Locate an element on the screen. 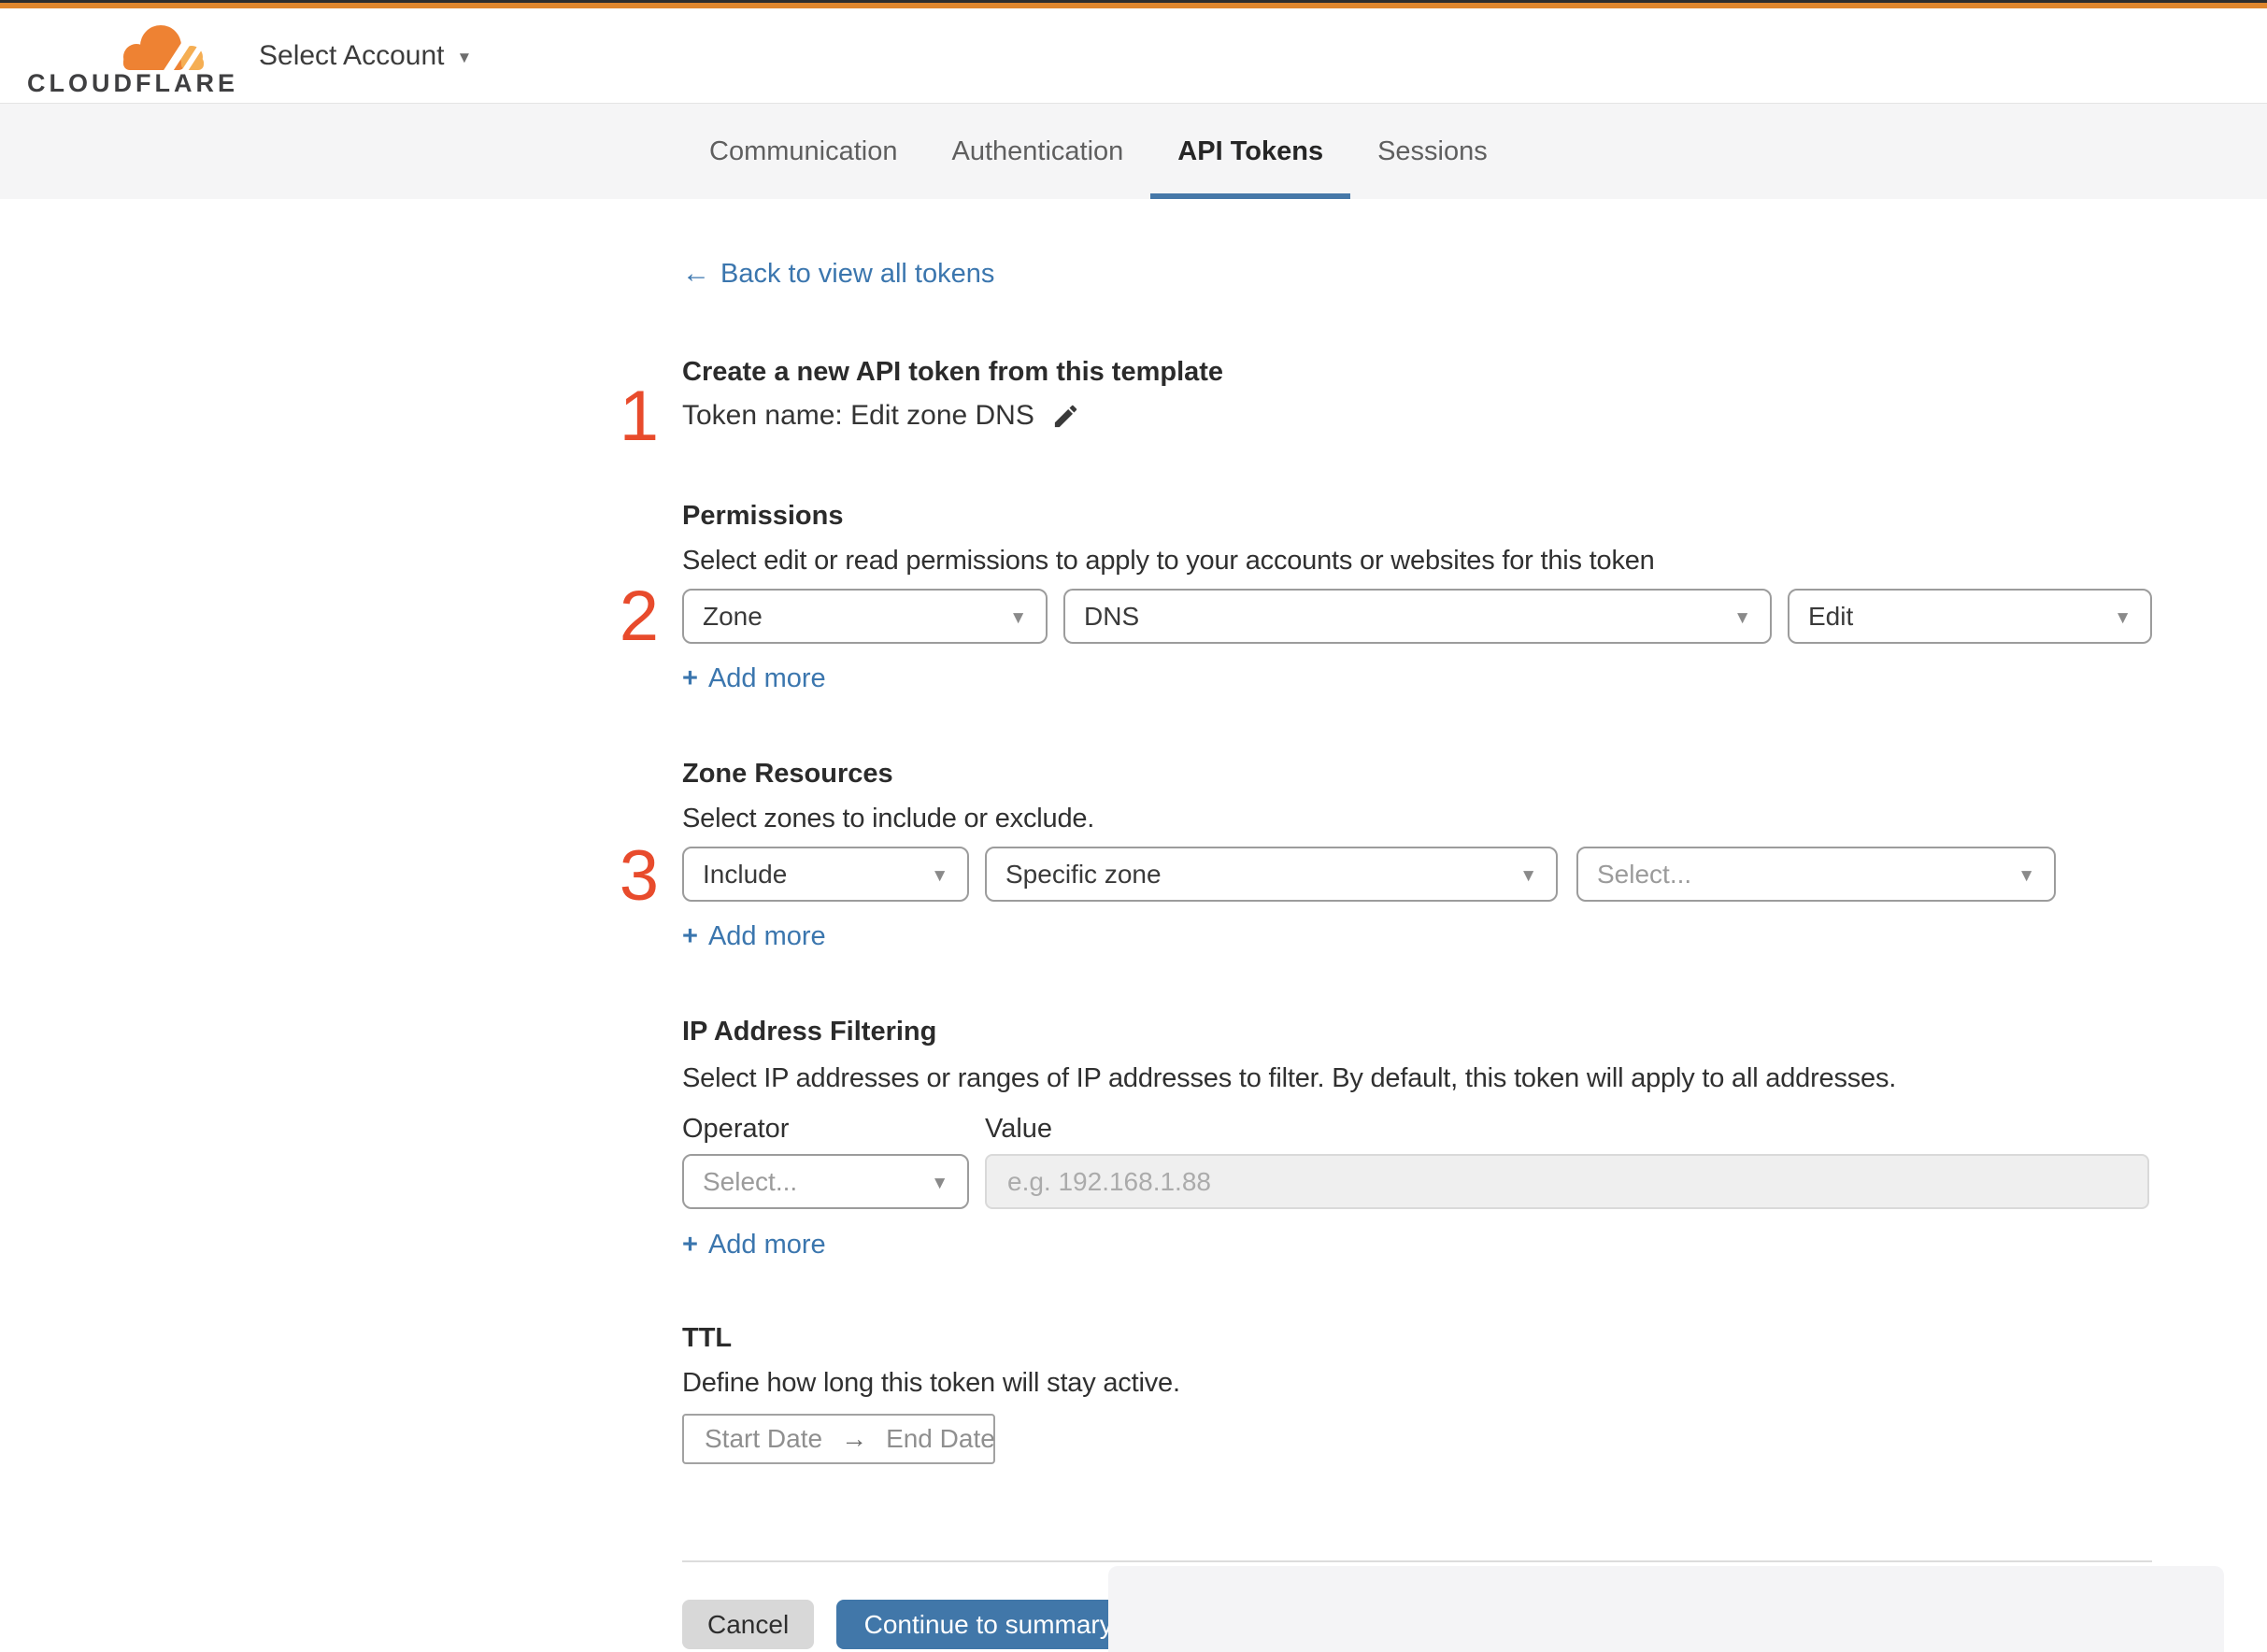 The width and height of the screenshot is (2267, 1652). ttl-date-range-picker: Start Date → End Date is located at coordinates (839, 1439).